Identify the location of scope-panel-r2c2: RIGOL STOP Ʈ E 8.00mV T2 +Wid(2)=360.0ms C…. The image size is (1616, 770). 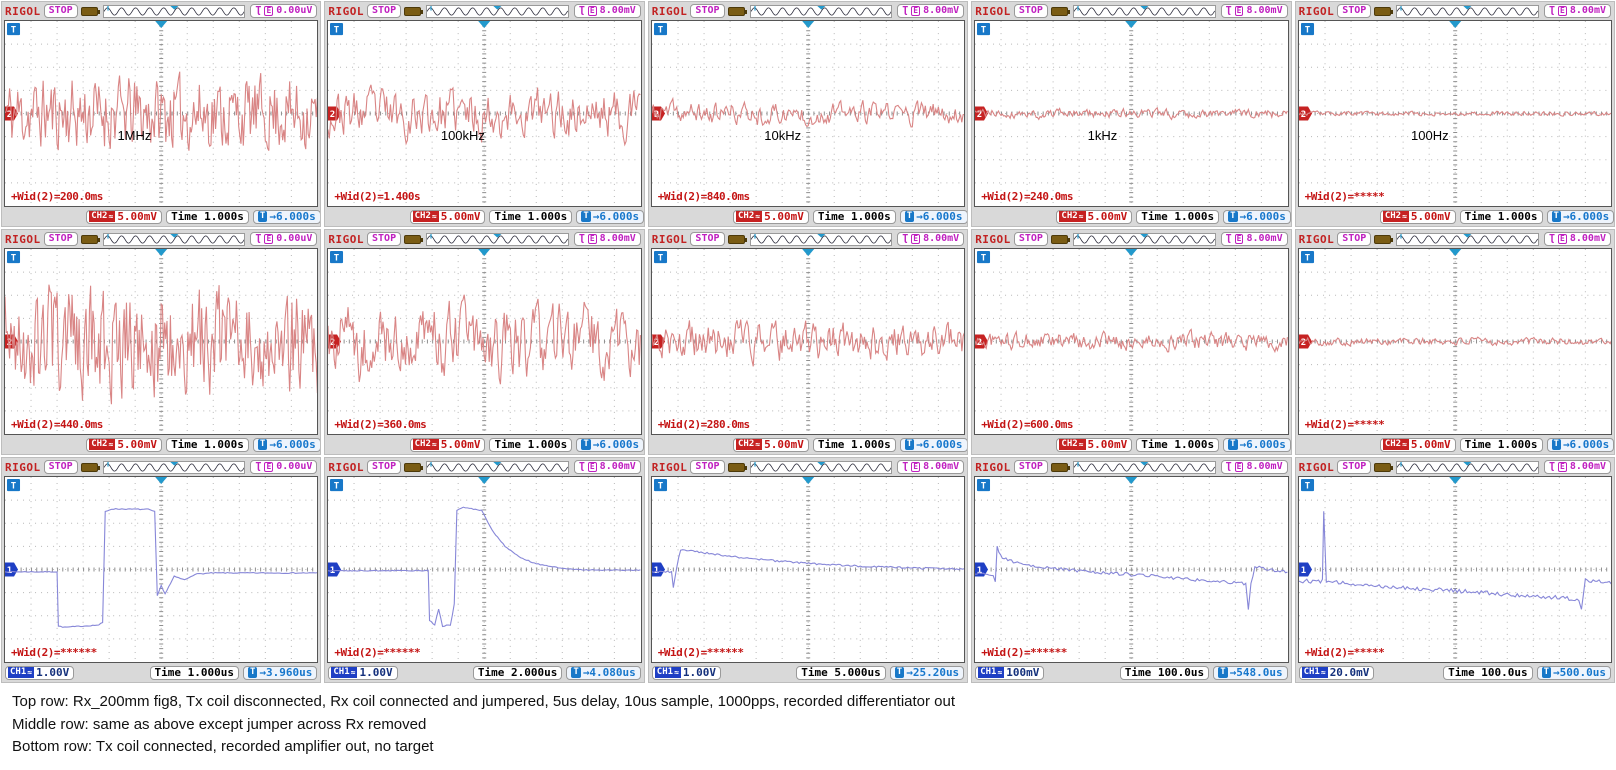
(484, 342).